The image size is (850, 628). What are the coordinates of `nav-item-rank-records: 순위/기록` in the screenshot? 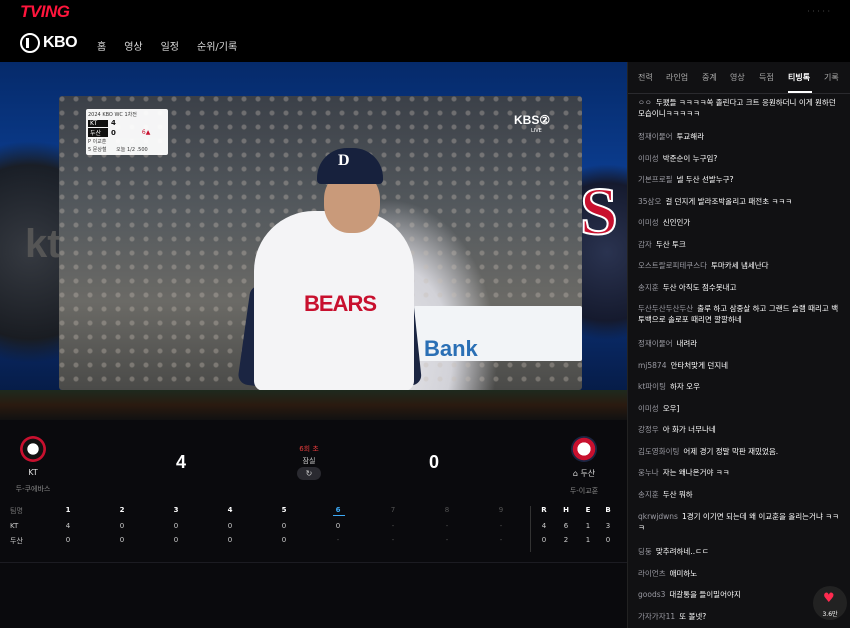 It's located at (217, 45).